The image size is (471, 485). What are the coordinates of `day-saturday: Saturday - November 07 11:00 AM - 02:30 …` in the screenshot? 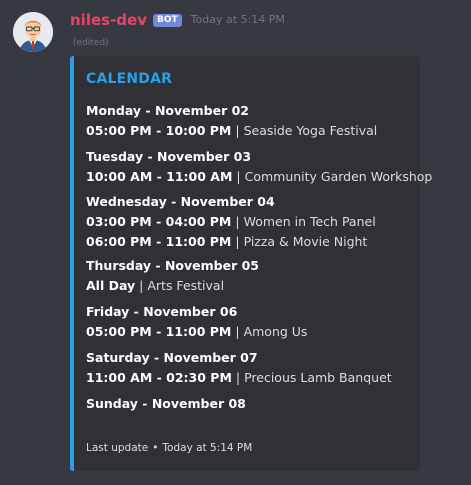 It's located at (251, 368).